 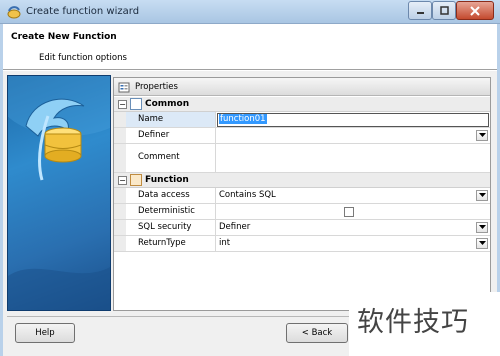 I want to click on property-name: Comment, so click(x=171, y=158).